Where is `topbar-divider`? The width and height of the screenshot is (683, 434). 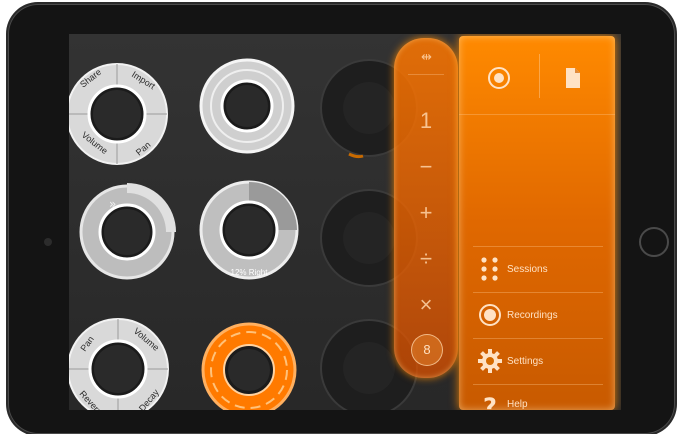 topbar-divider is located at coordinates (539, 76).